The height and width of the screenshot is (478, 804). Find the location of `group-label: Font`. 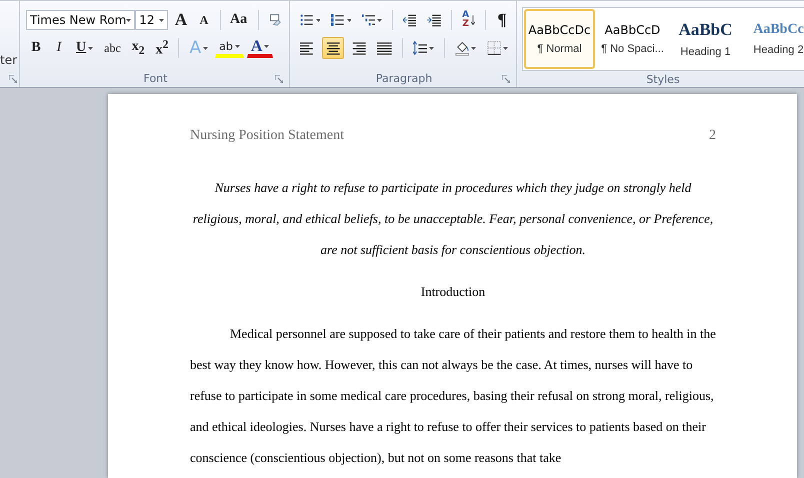

group-label: Font is located at coordinates (156, 78).